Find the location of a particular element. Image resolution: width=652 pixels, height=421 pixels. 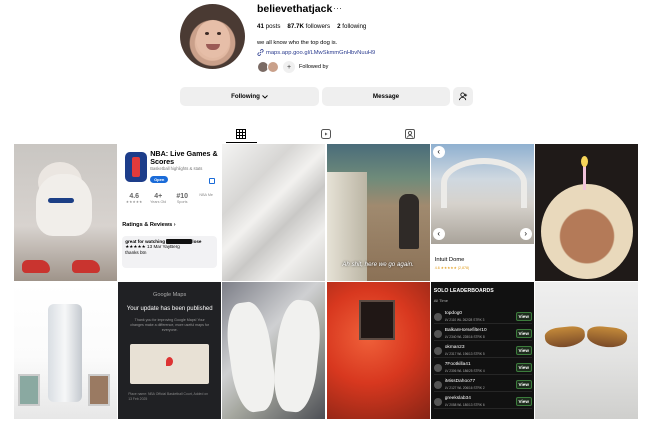

back-icon: ‹ is located at coordinates (438, 152).